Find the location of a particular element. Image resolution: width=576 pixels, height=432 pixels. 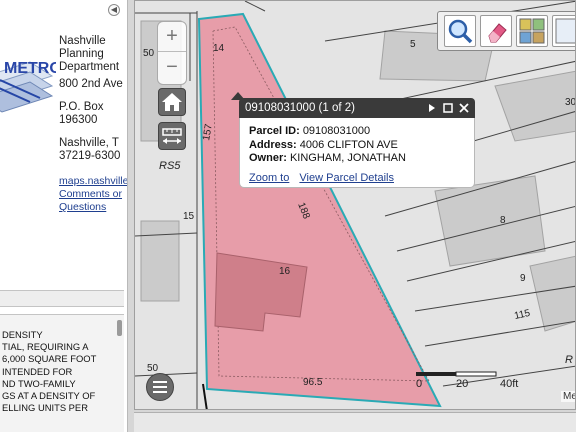

collapse-sidebar-button: ◀ is located at coordinates (114, 10).